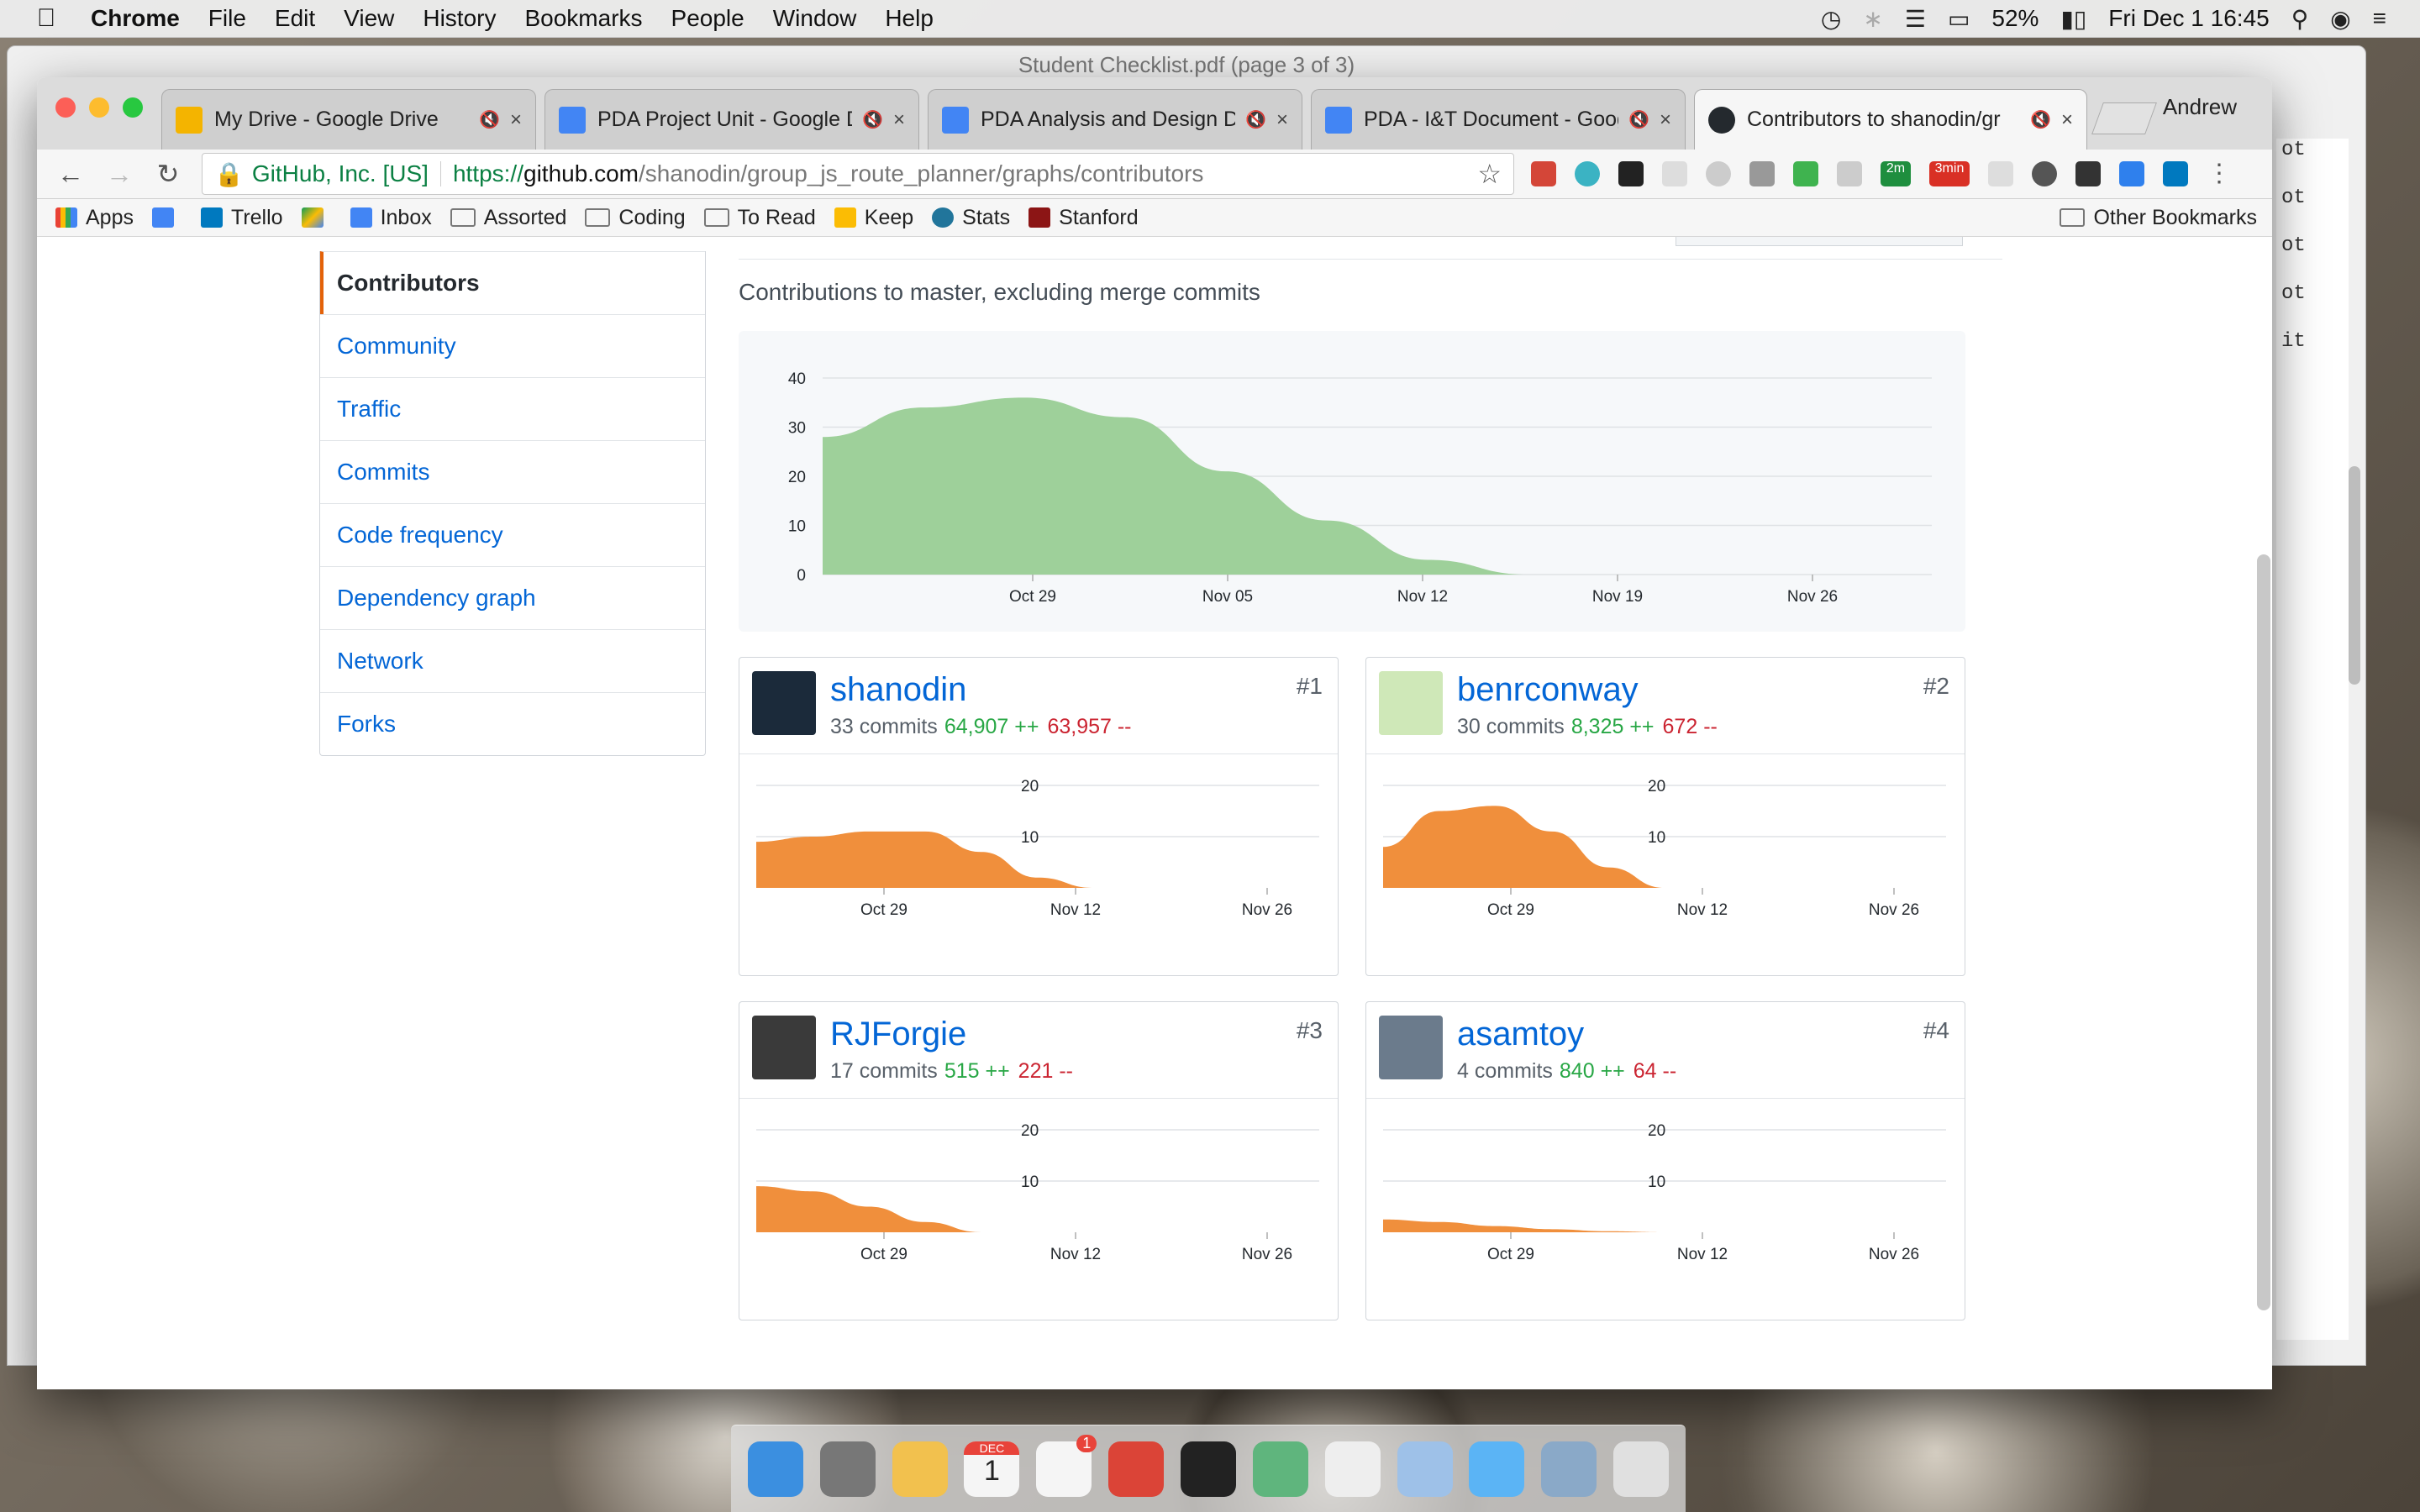 This screenshot has width=2420, height=1512. What do you see at coordinates (512, 471) in the screenshot?
I see `sidebar-item-commits: Commits` at bounding box center [512, 471].